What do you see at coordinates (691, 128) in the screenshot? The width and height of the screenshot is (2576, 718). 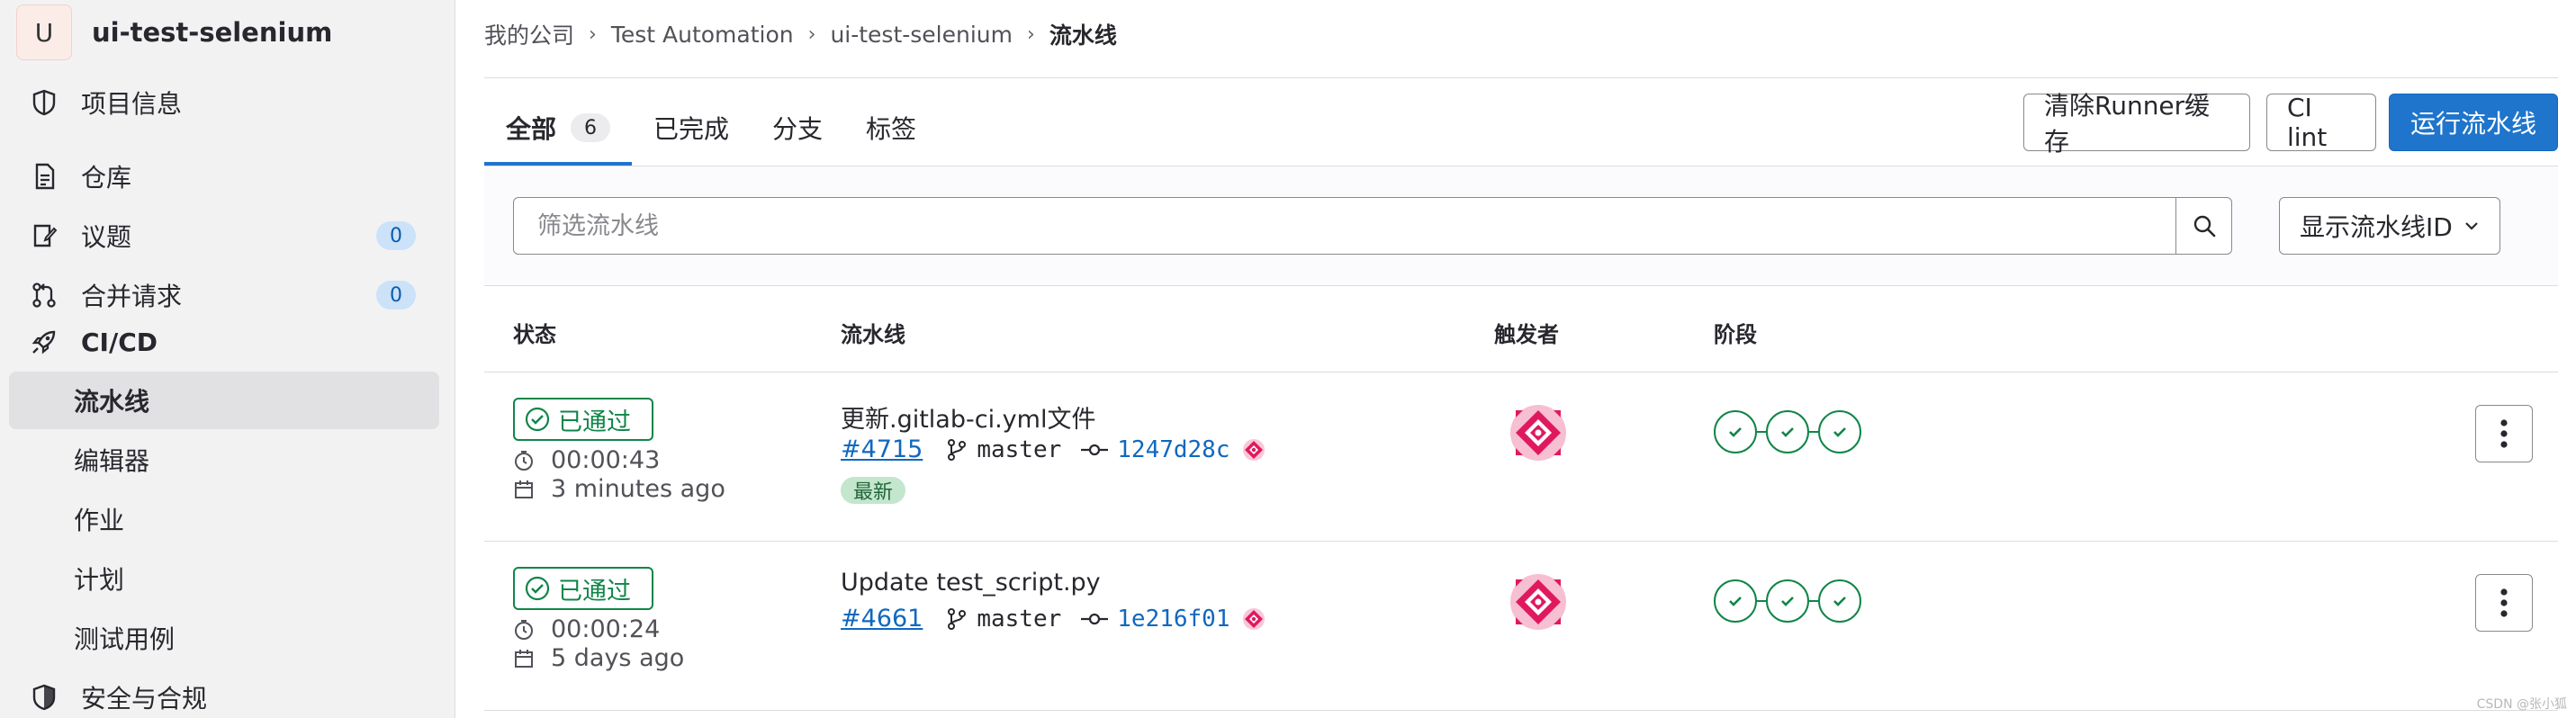 I see `tab-finished: 已完成` at bounding box center [691, 128].